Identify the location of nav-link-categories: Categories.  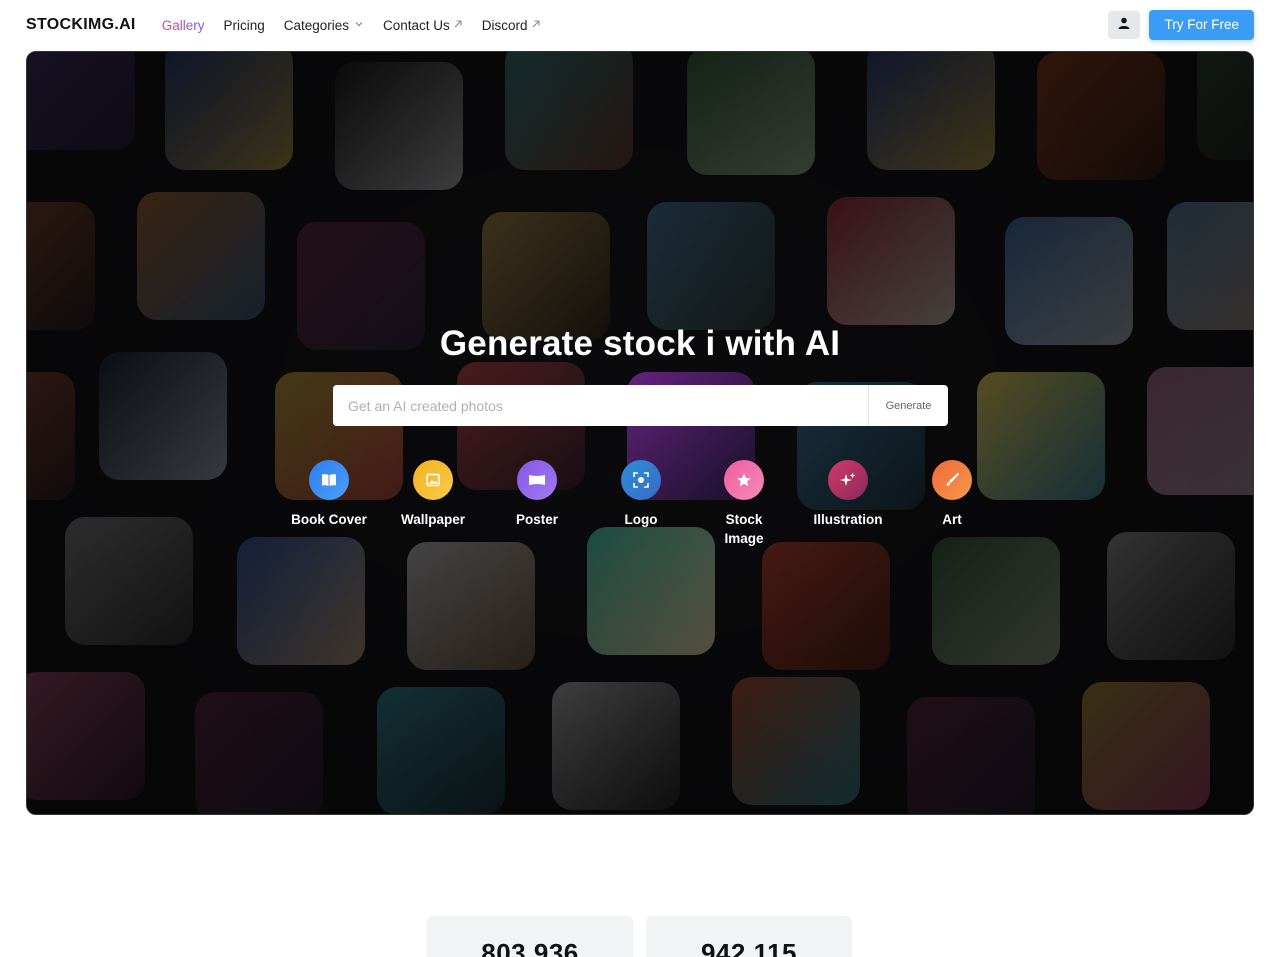
(324, 25).